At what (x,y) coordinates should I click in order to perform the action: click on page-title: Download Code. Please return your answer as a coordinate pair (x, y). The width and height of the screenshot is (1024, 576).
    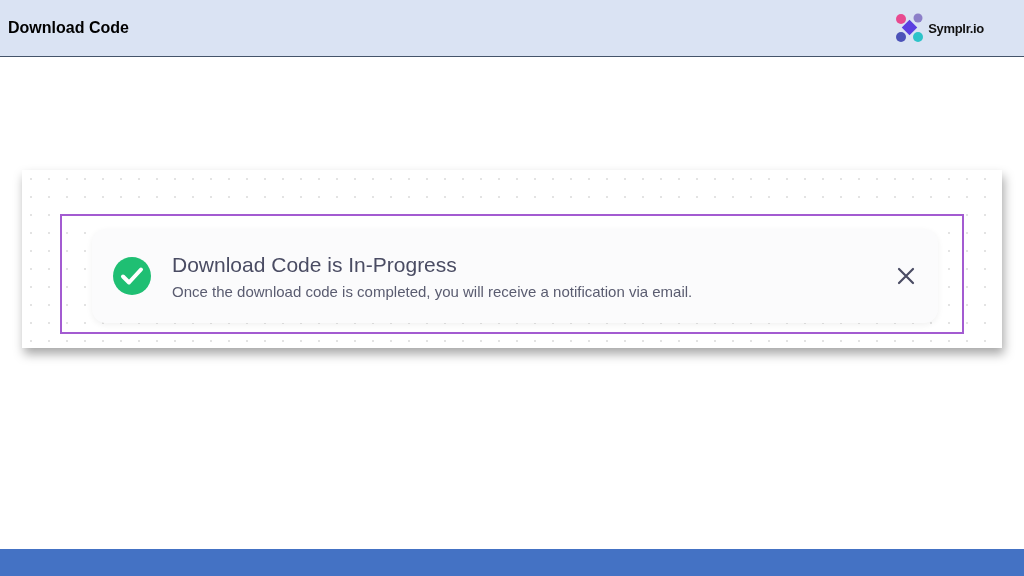
    Looking at the image, I should click on (68, 28).